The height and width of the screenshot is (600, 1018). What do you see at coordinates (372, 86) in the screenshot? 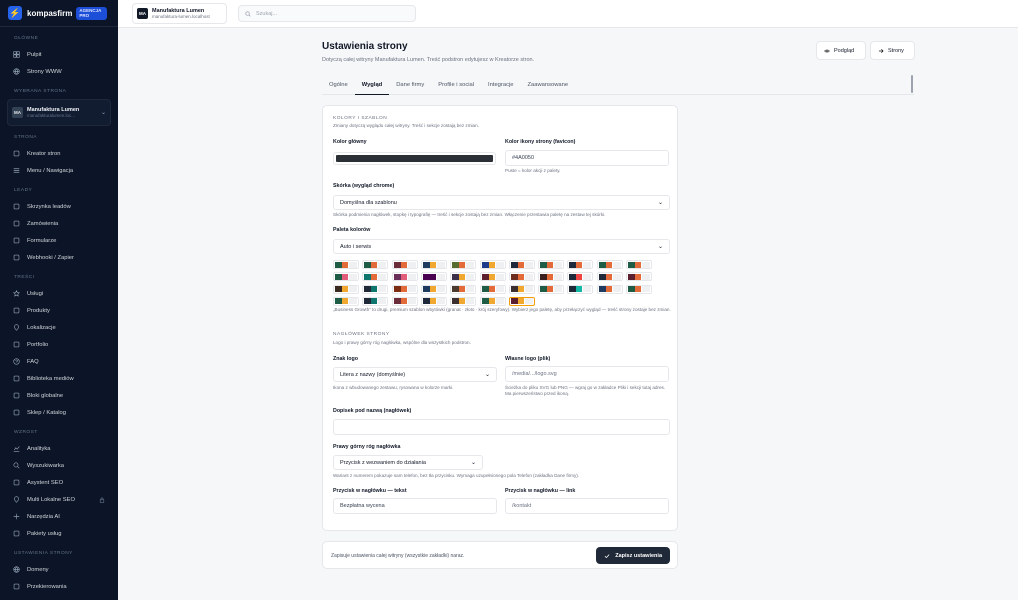
I see `tab-wygląd: Wygląd` at bounding box center [372, 86].